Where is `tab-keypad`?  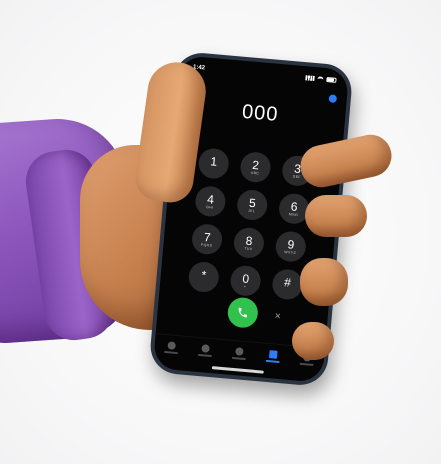 tab-keypad is located at coordinates (273, 357).